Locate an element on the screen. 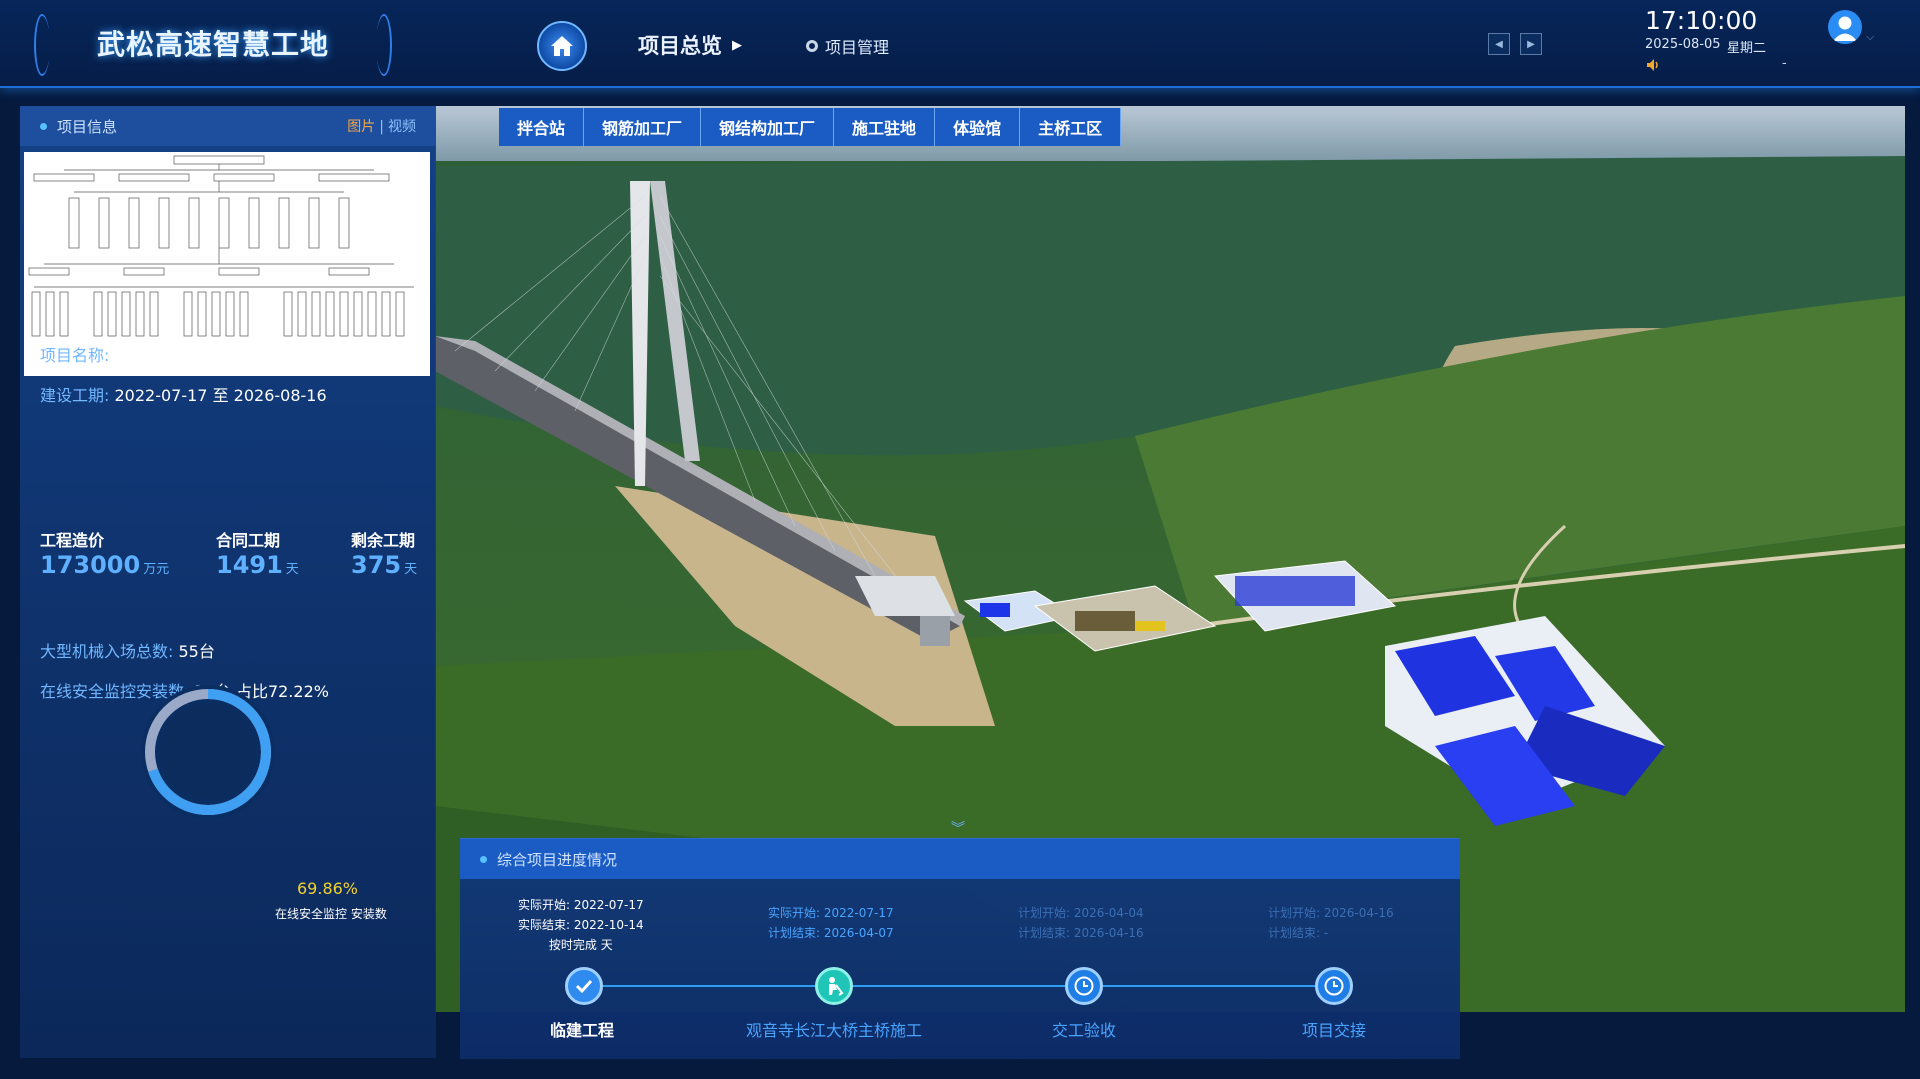 Image resolution: width=1920 pixels, height=1079 pixels. stage-1-node is located at coordinates (584, 986).